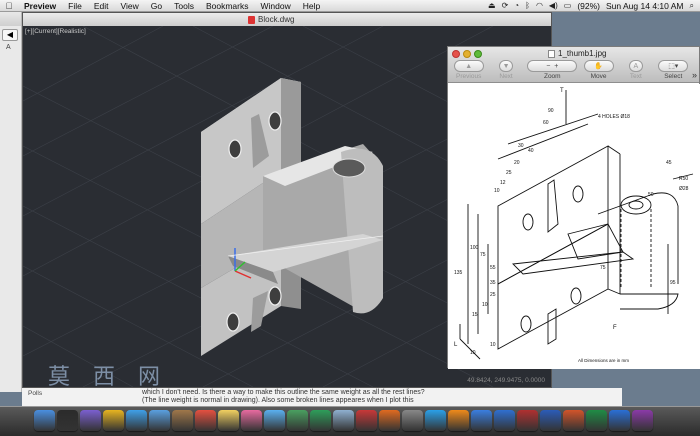  I want to click on menu-edit: Edit, so click(101, 6).